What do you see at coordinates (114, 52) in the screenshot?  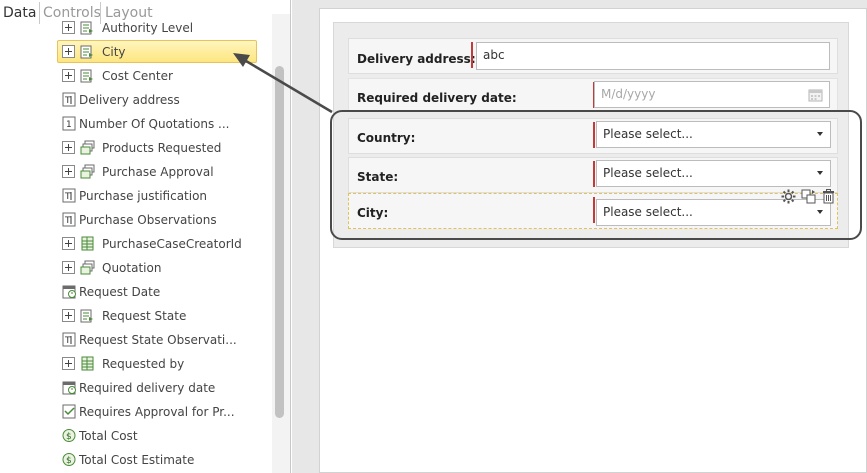 I see `tree-node-label: City` at bounding box center [114, 52].